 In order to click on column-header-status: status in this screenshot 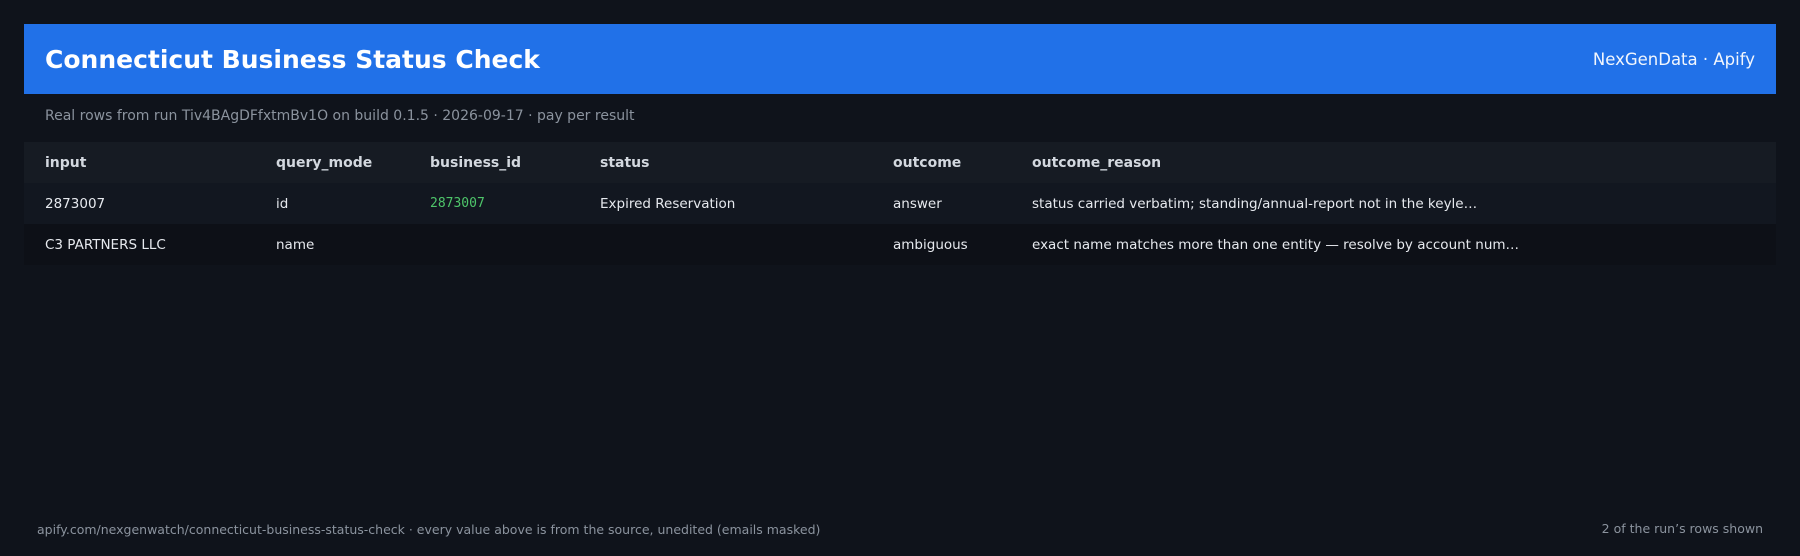, I will do `click(625, 162)`.